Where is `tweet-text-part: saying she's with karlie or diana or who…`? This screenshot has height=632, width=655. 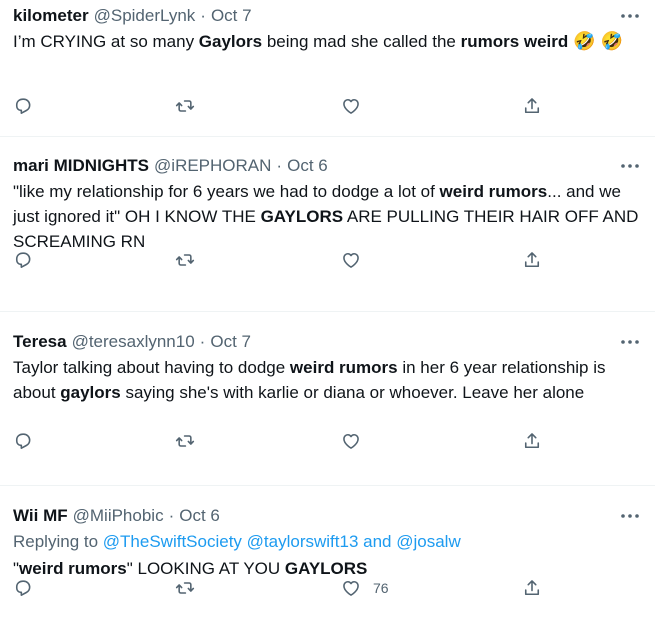 tweet-text-part: saying she's with karlie or diana or who… is located at coordinates (352, 392).